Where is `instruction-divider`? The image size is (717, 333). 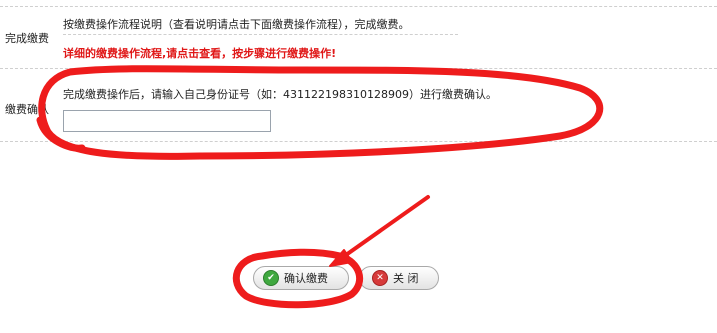
instruction-divider is located at coordinates (260, 34).